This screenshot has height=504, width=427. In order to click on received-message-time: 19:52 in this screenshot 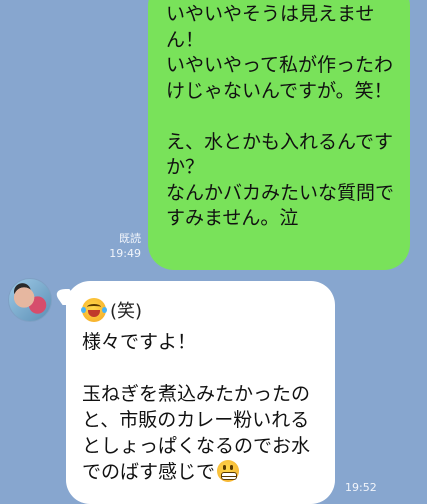, I will do `click(361, 487)`.